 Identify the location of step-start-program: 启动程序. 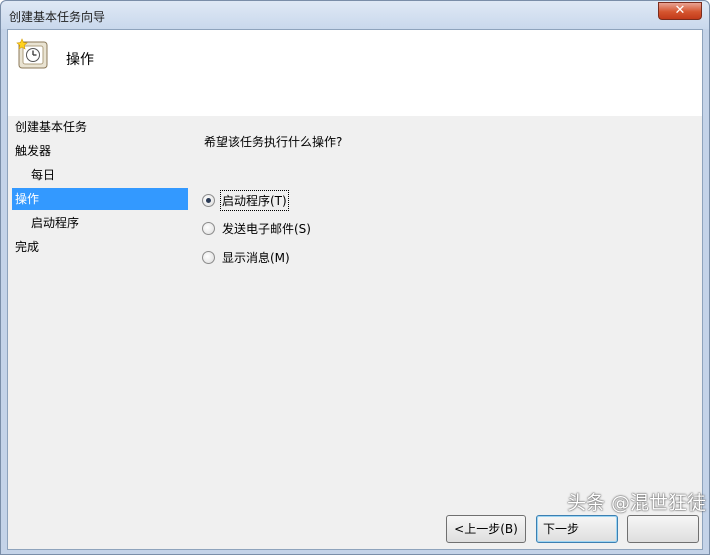
(55, 223).